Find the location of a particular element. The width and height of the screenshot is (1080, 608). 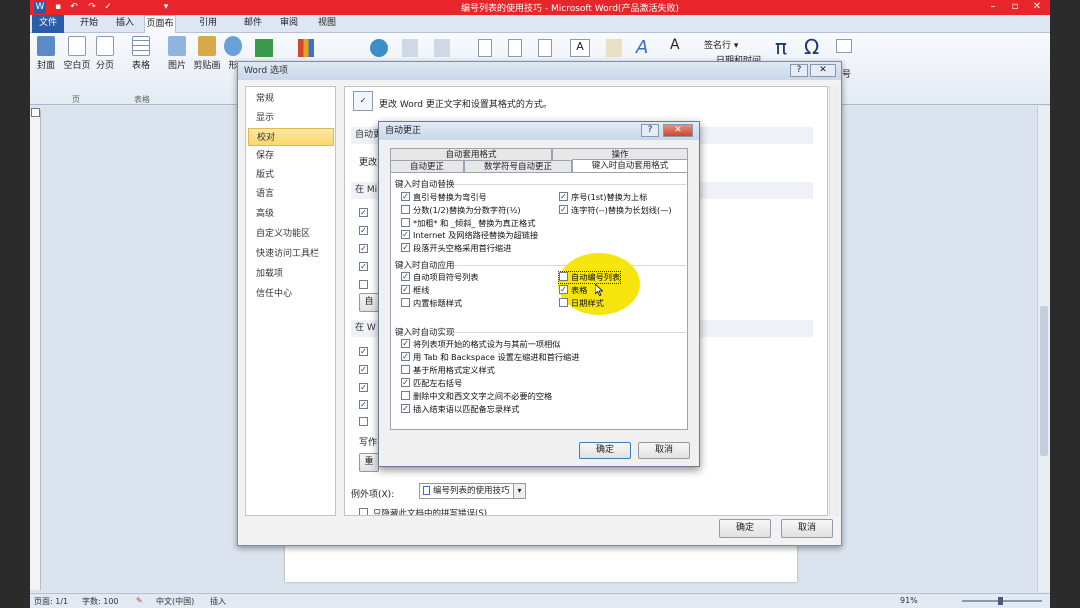

opt-hyperlinks: ✓ Internet 及网络路径替换为超链接 is located at coordinates (469, 235).